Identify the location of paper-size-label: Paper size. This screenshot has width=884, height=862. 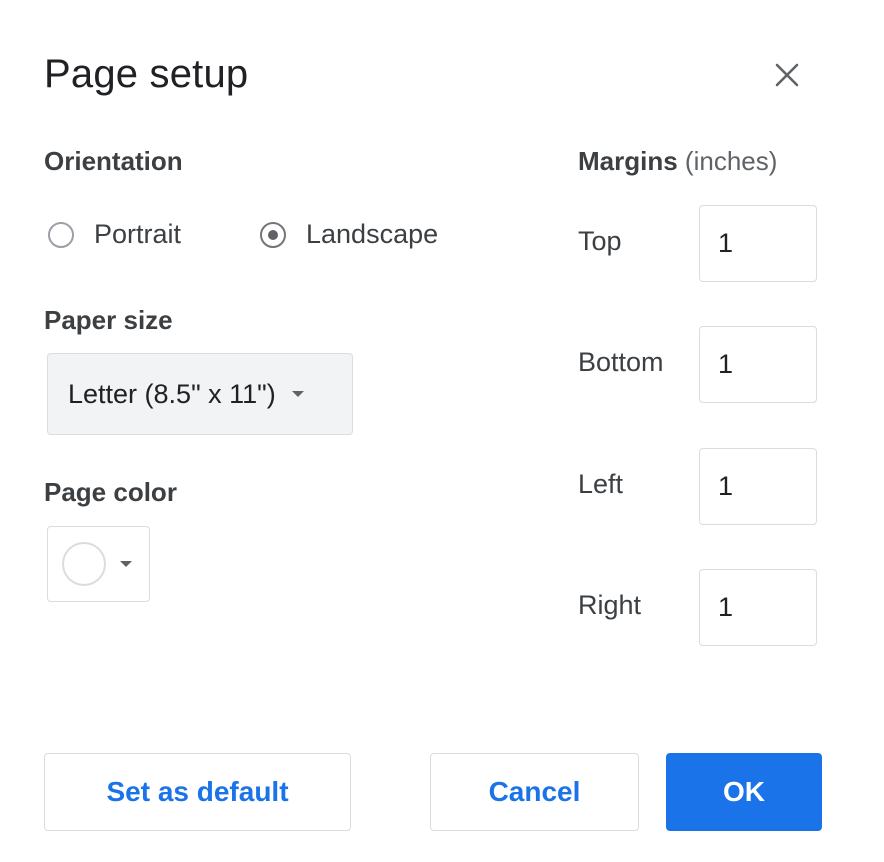
(108, 320).